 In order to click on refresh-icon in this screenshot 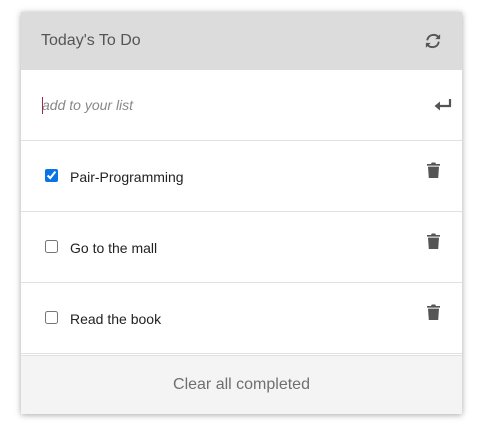, I will do `click(433, 41)`.